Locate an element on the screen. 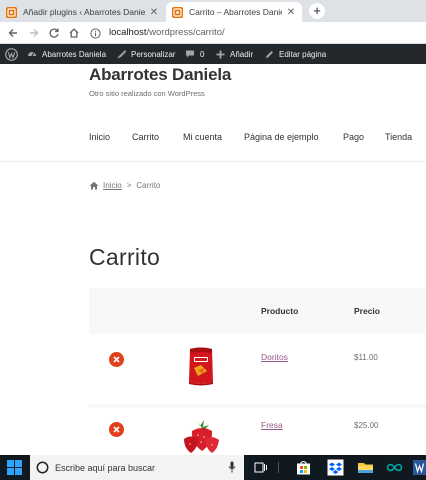  dropbox-icon is located at coordinates (335, 467).